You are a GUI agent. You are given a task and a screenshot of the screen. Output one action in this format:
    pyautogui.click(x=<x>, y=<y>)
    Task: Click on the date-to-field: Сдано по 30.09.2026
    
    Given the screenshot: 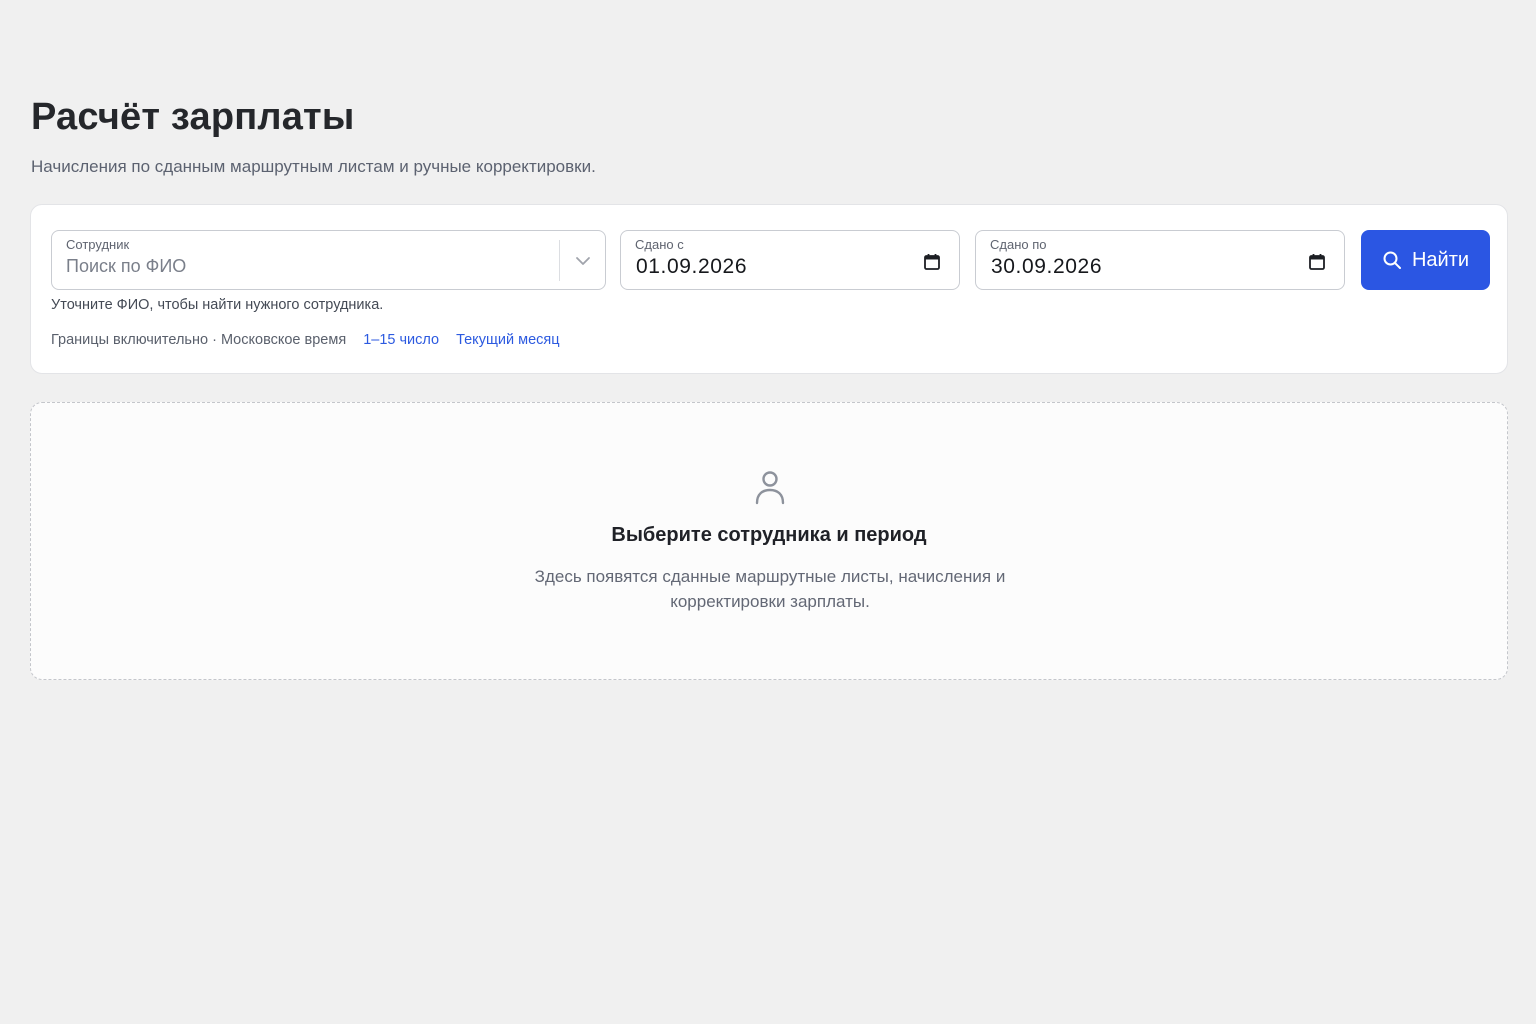 What is the action you would take?
    pyautogui.click(x=1160, y=260)
    